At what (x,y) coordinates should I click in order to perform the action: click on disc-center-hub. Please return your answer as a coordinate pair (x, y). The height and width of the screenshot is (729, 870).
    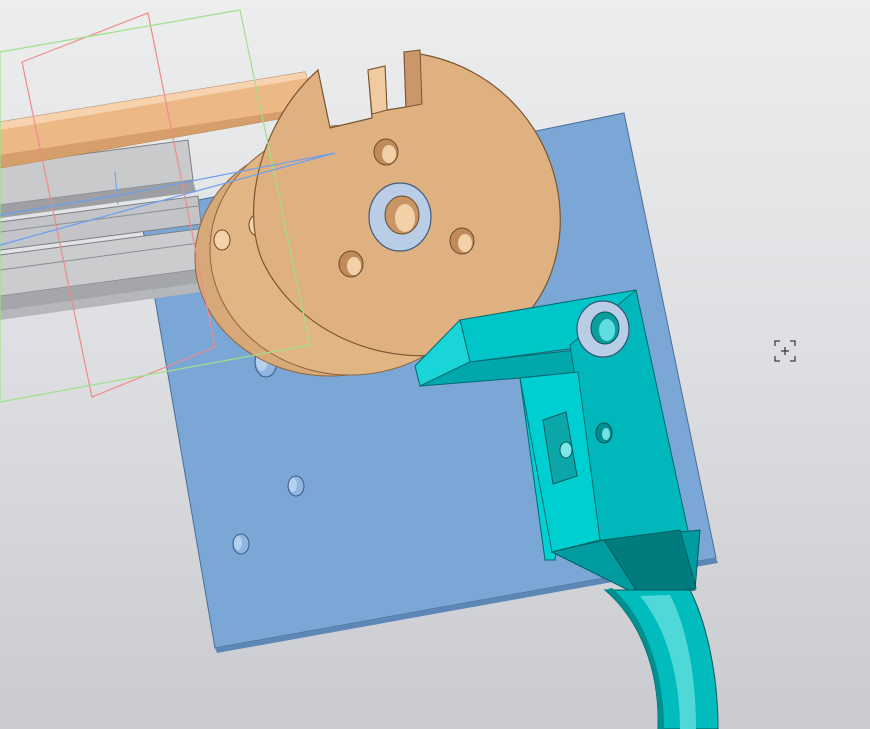
    Looking at the image, I should click on (400, 217).